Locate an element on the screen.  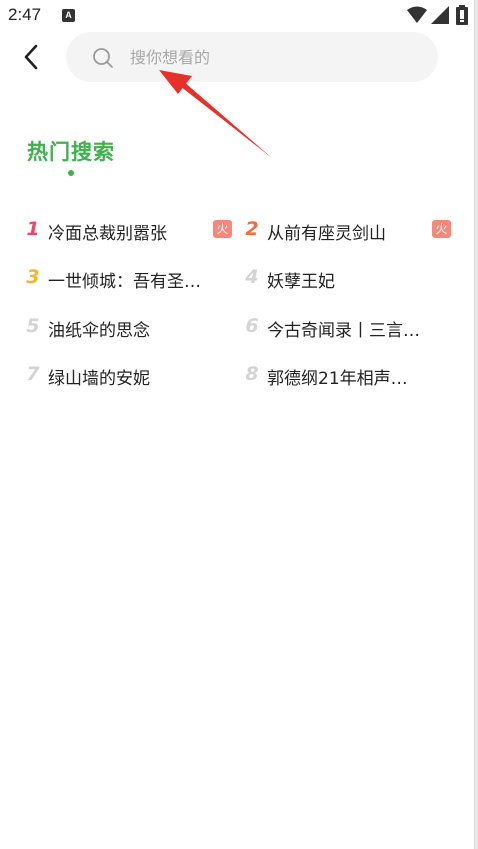
hot-search-item: 1 冷面总裁别嚣张 火 is located at coordinates (131, 231).